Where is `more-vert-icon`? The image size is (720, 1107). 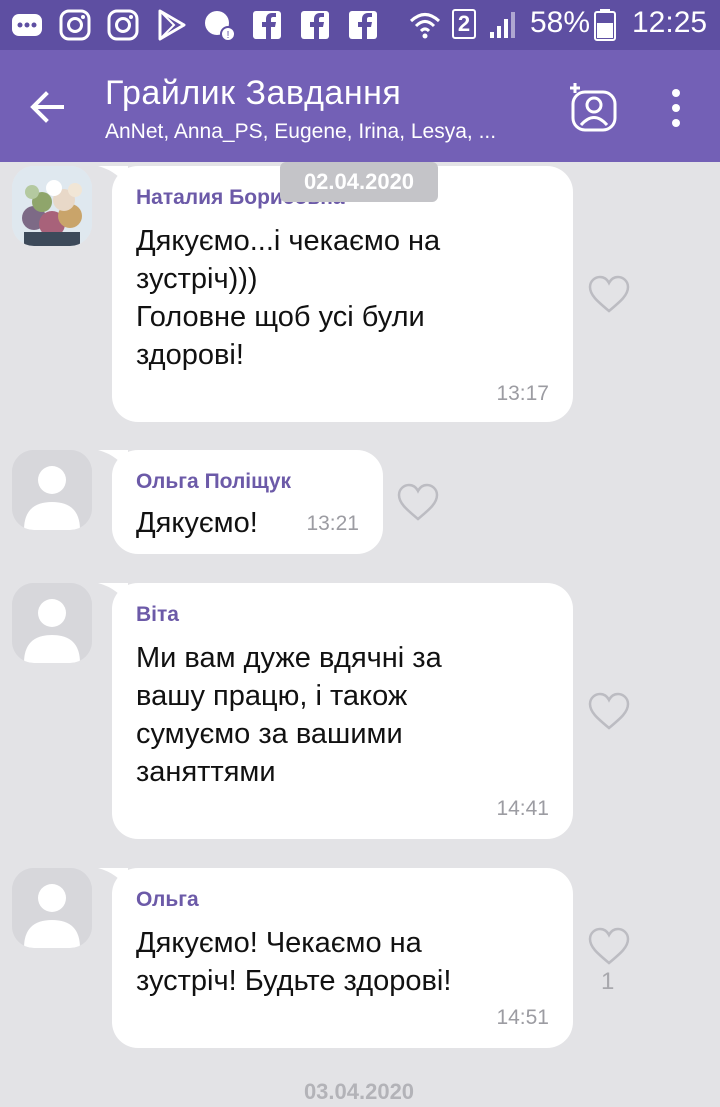
more-vert-icon is located at coordinates (676, 108).